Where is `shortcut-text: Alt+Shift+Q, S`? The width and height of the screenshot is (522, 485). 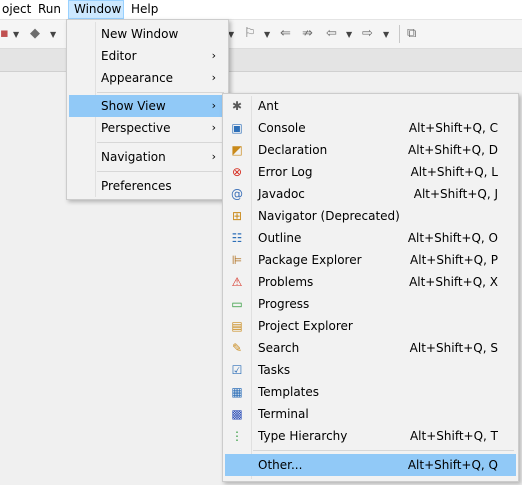
shortcut-text: Alt+Shift+Q, S is located at coordinates (453, 348).